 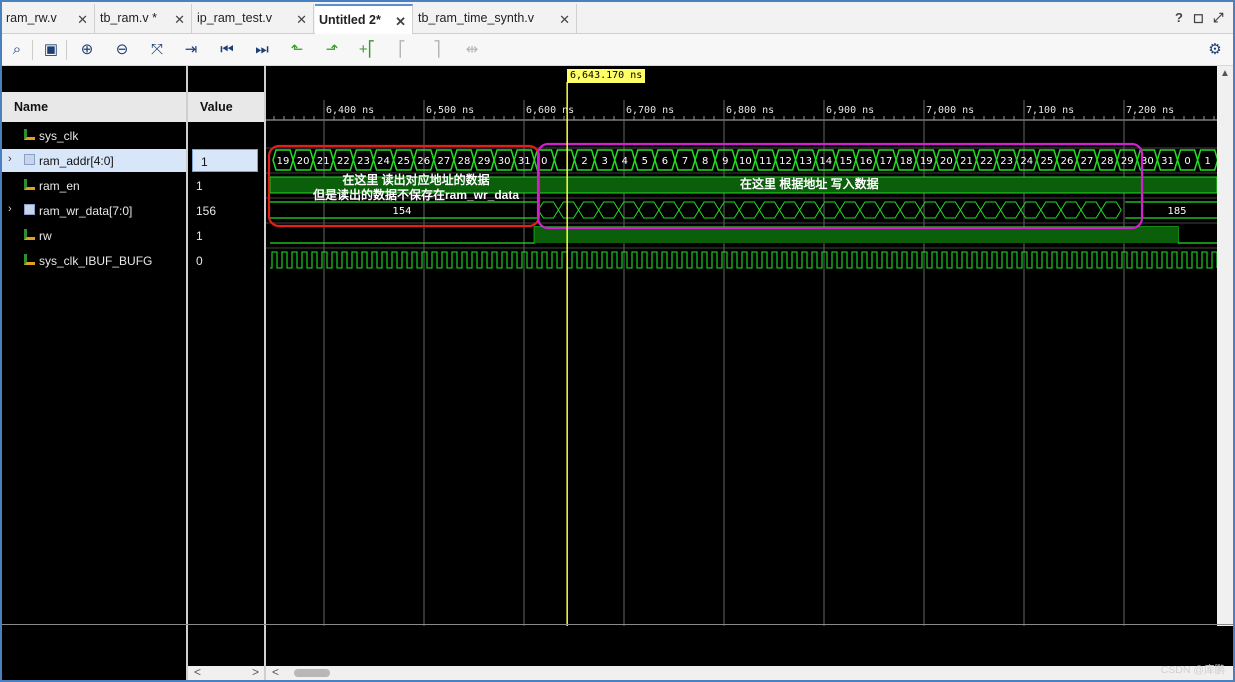 What do you see at coordinates (255, 672) in the screenshot?
I see `scroll-right-icon: >` at bounding box center [255, 672].